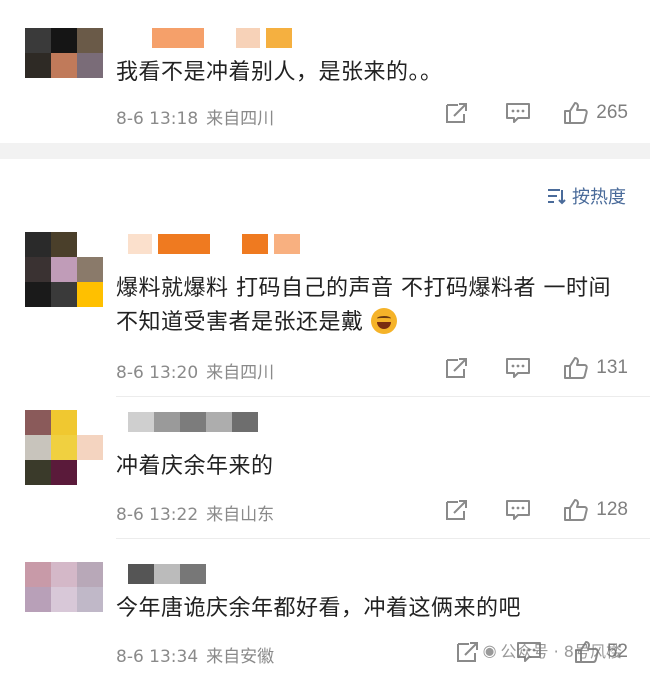 The height and width of the screenshot is (679, 650). I want to click on like-button: 131, so click(595, 368).